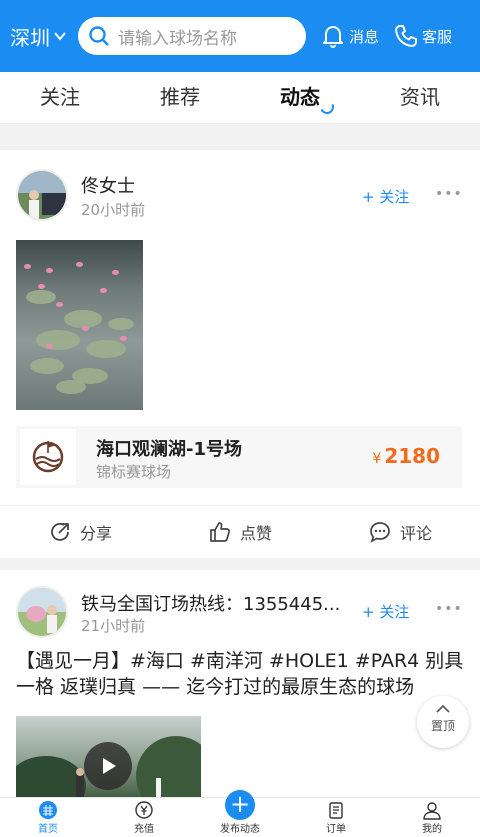 The width and height of the screenshot is (480, 837). I want to click on price-currency: ¥, so click(377, 459).